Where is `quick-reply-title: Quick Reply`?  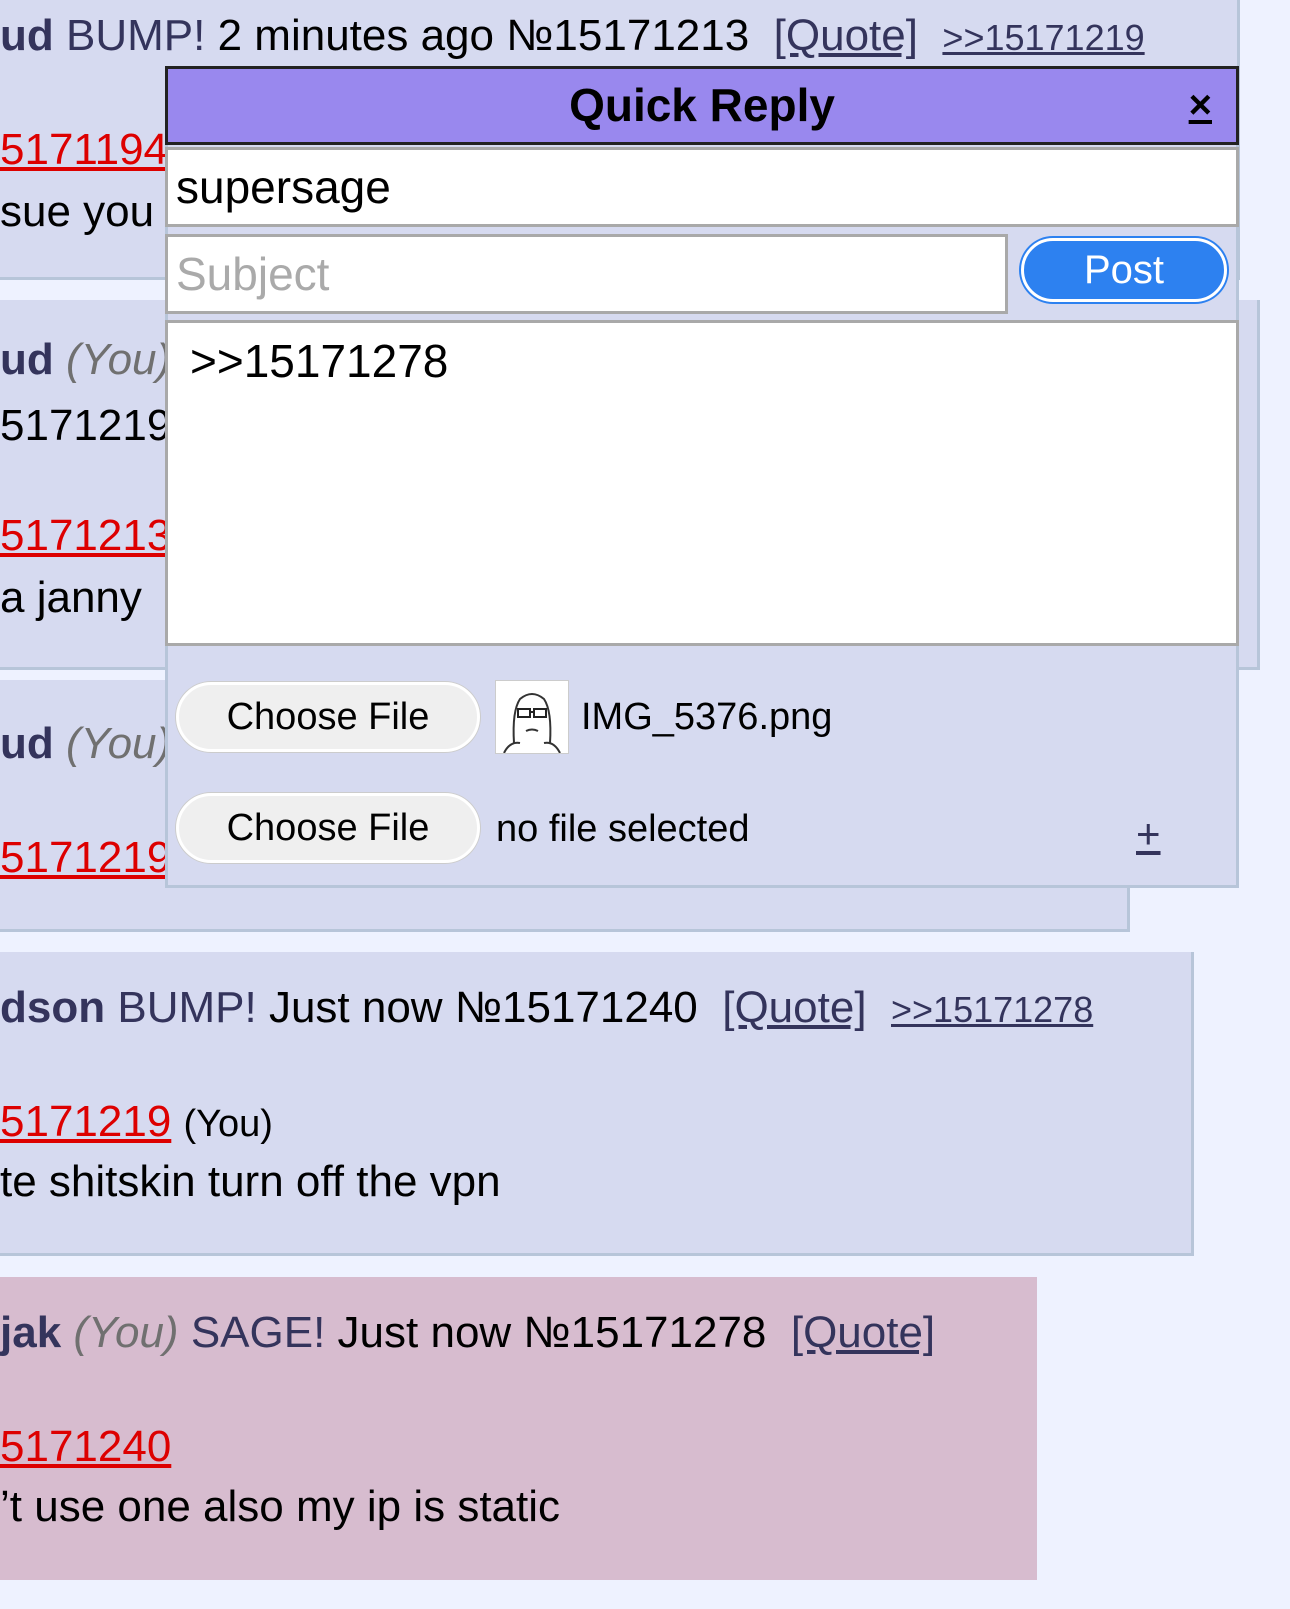 quick-reply-title: Quick Reply is located at coordinates (702, 105).